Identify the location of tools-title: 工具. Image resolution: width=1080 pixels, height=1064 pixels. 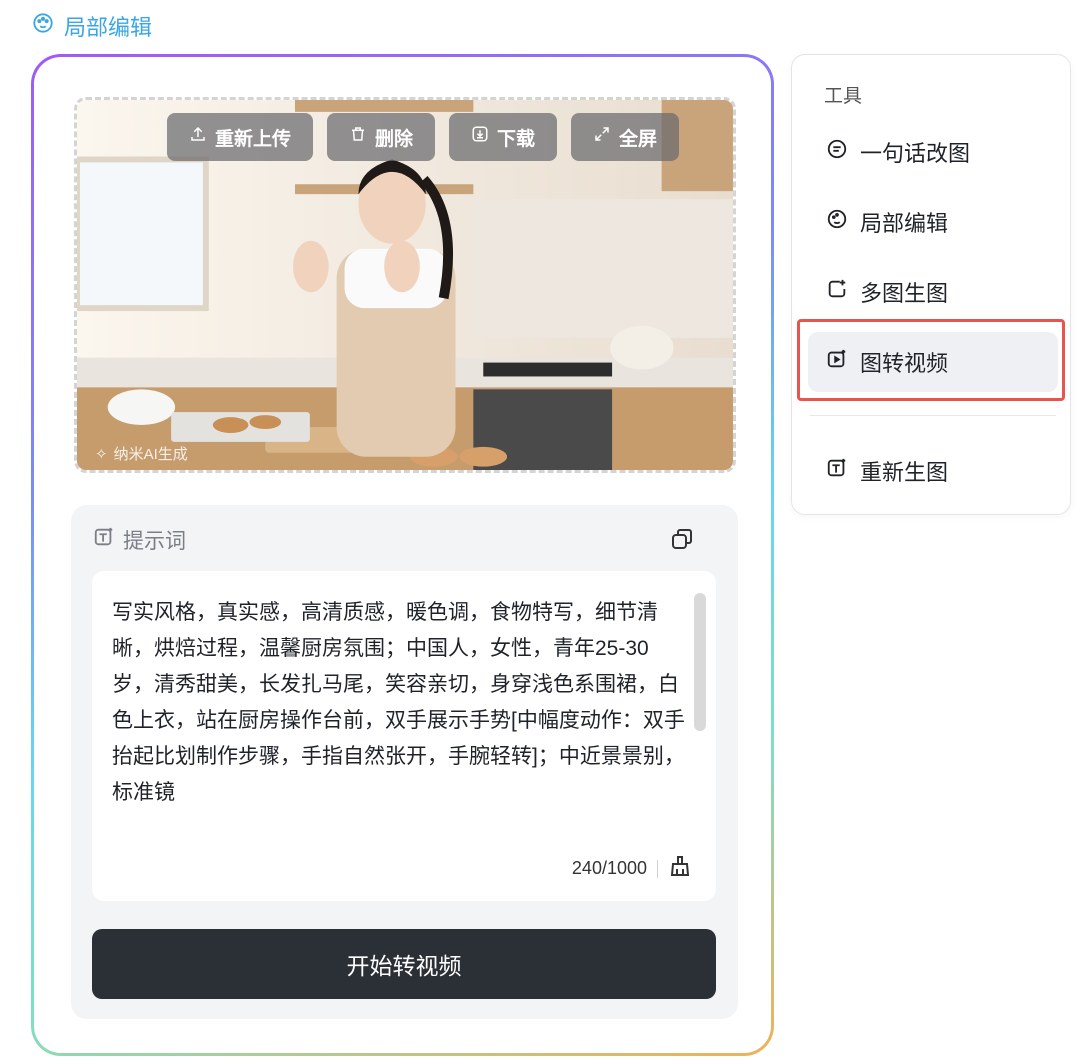
(843, 96).